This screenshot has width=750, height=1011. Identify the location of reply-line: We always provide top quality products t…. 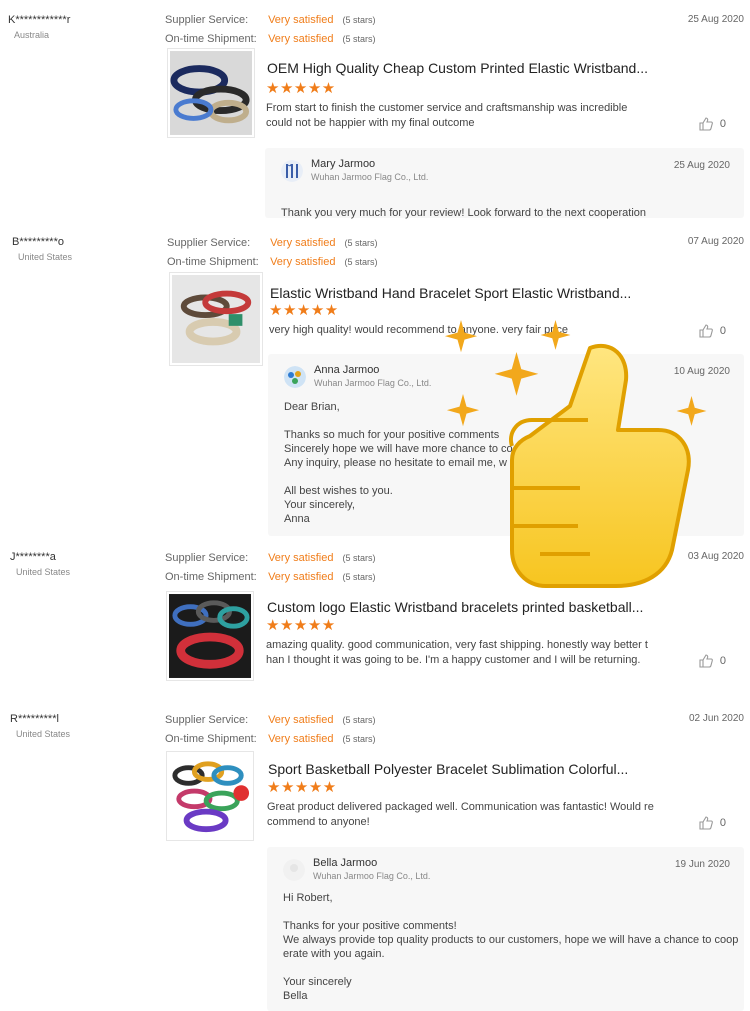
(511, 940).